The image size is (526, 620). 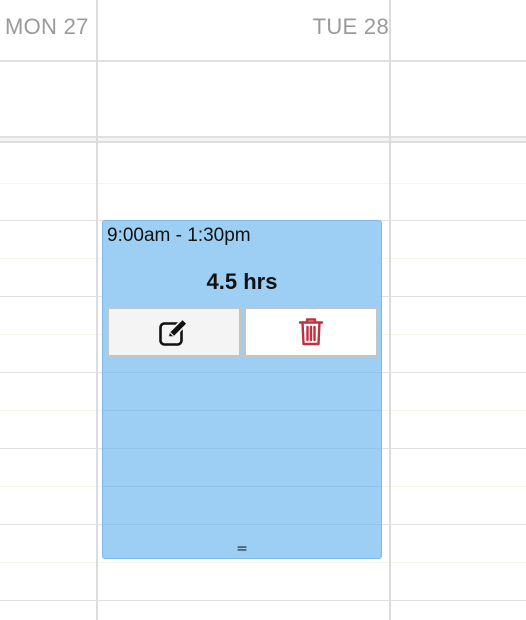 I want to click on trash-icon, so click(x=311, y=332).